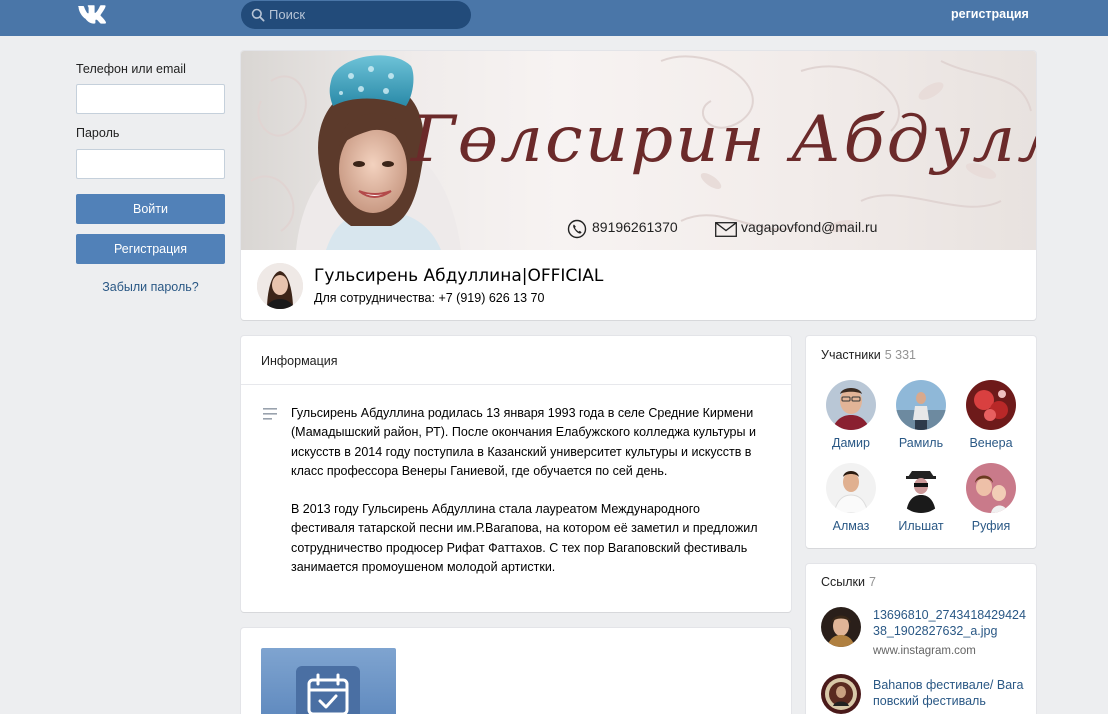 This screenshot has width=1108, height=714. I want to click on event-card, so click(516, 671).